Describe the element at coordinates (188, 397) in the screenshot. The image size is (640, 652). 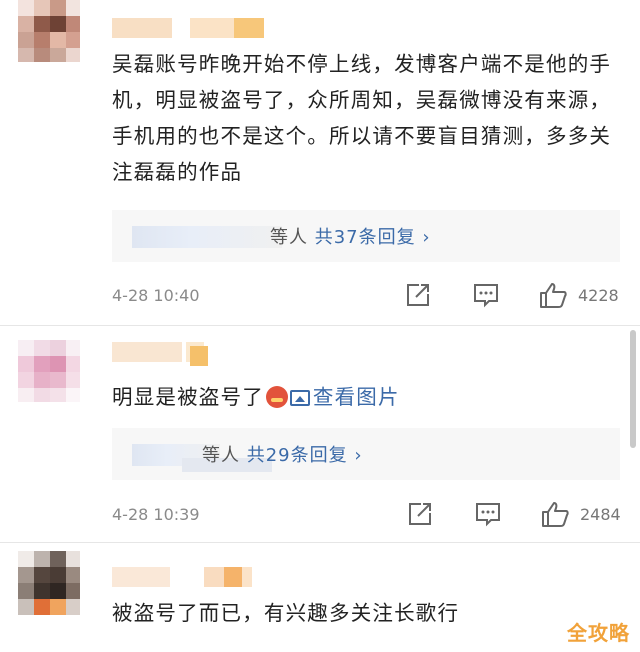
I see `comment-text: 明显是被盗号了` at that location.